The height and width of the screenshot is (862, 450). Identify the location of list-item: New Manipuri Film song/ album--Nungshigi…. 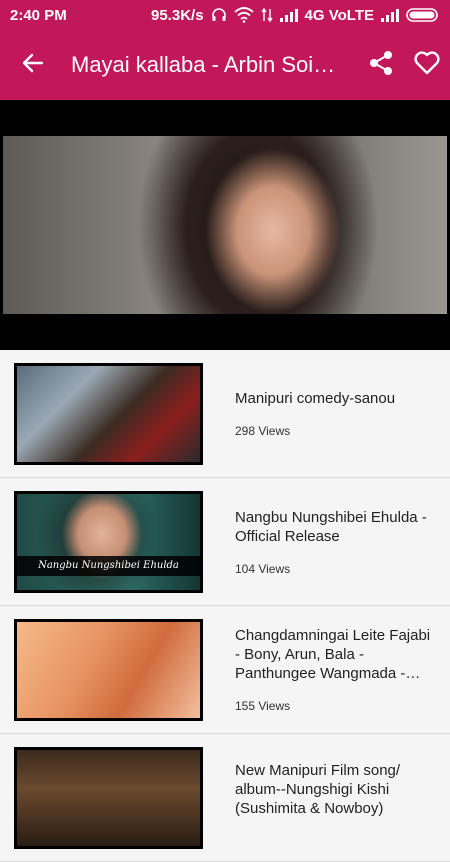
(225, 798).